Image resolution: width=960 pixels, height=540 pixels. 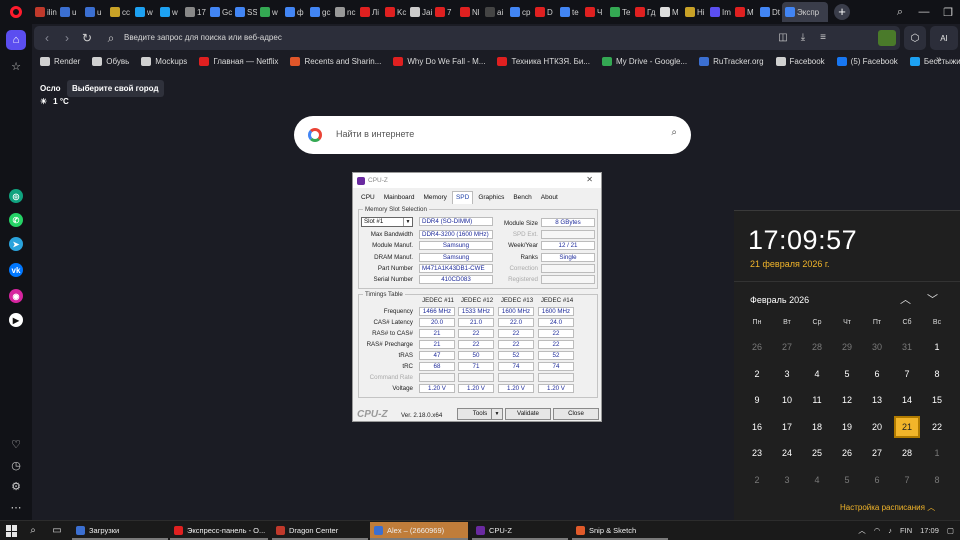 I want to click on bookmark-item: Render, so click(x=60, y=61).